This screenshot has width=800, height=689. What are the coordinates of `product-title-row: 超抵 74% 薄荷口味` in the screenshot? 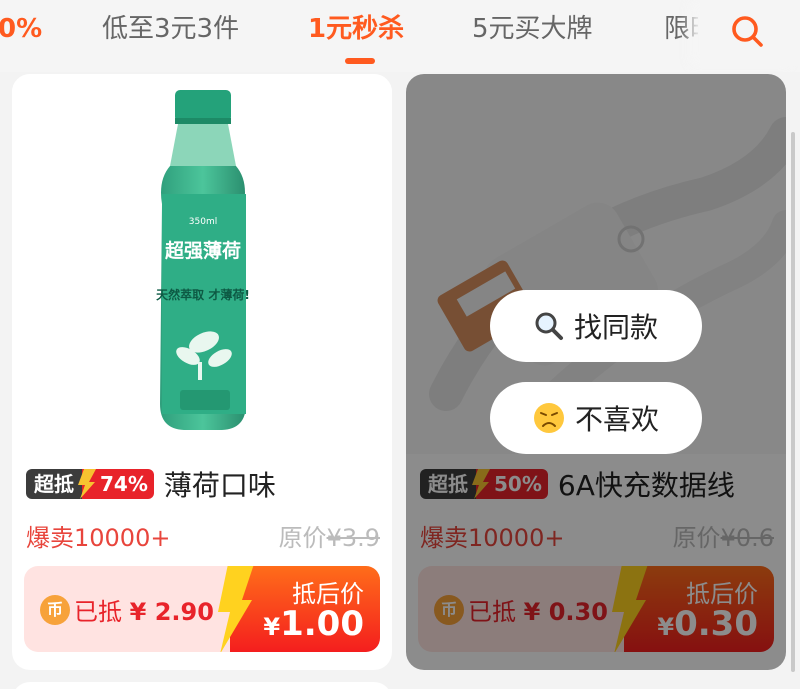 It's located at (151, 484).